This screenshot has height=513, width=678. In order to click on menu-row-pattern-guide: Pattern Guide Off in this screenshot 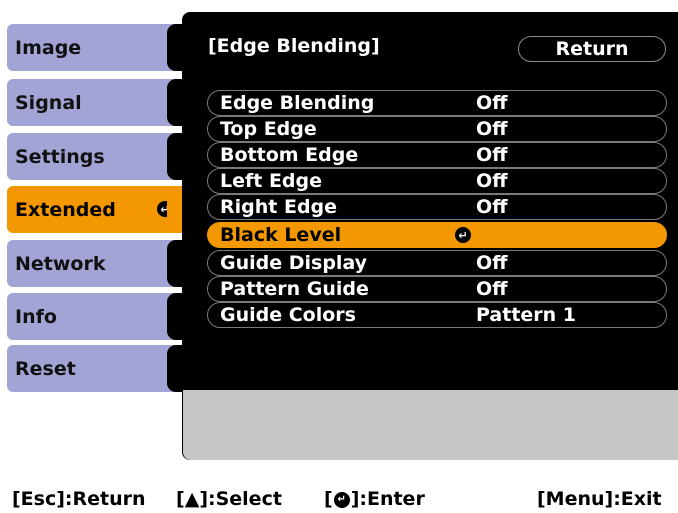, I will do `click(437, 289)`.